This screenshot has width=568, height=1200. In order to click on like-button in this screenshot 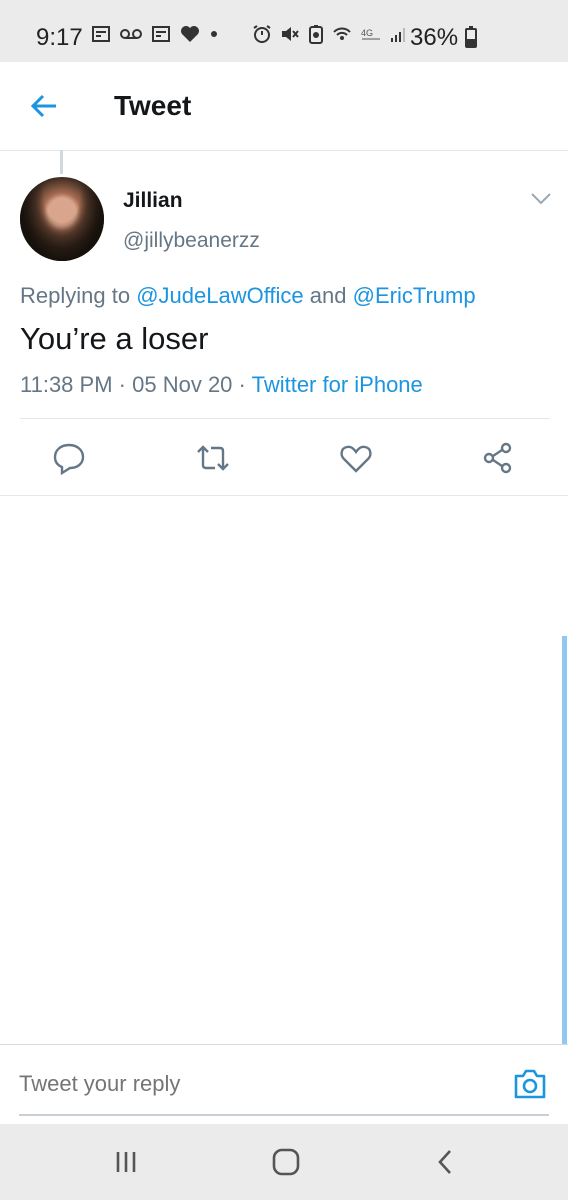, I will do `click(356, 458)`.